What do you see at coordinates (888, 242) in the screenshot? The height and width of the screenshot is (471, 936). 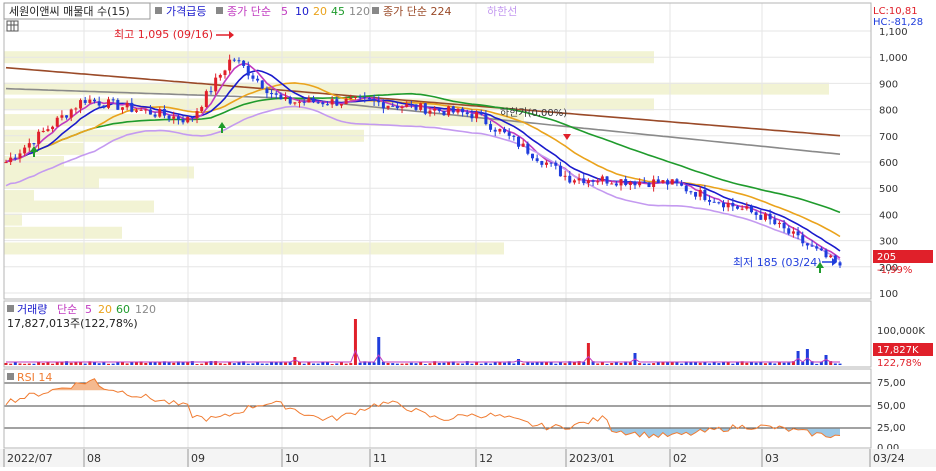 I see `price-tick: 300` at bounding box center [888, 242].